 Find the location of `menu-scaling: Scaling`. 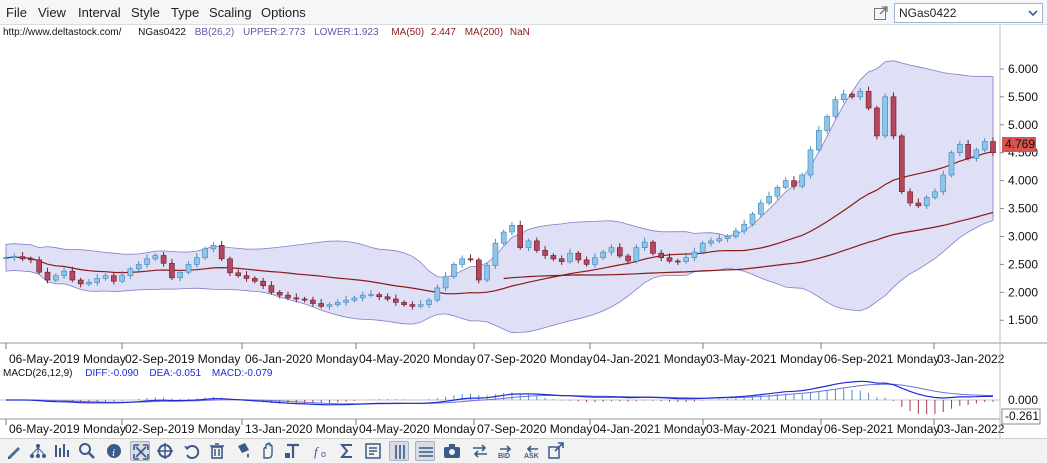

menu-scaling: Scaling is located at coordinates (230, 12).